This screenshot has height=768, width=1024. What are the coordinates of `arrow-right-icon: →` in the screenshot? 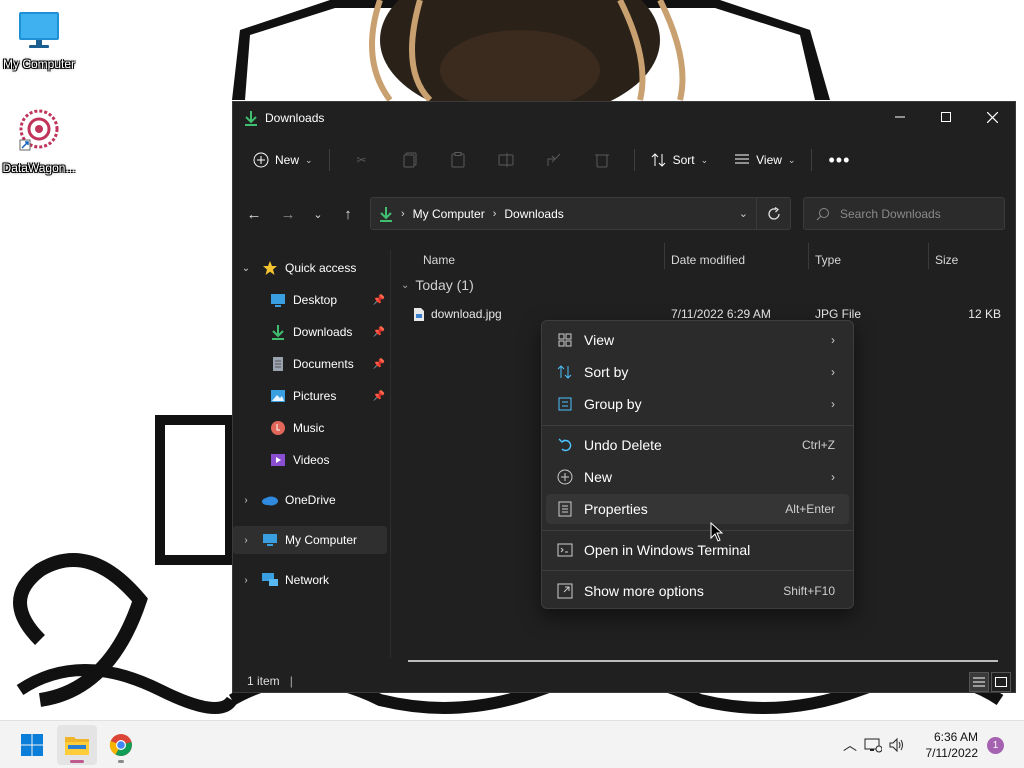 It's located at (288, 214).